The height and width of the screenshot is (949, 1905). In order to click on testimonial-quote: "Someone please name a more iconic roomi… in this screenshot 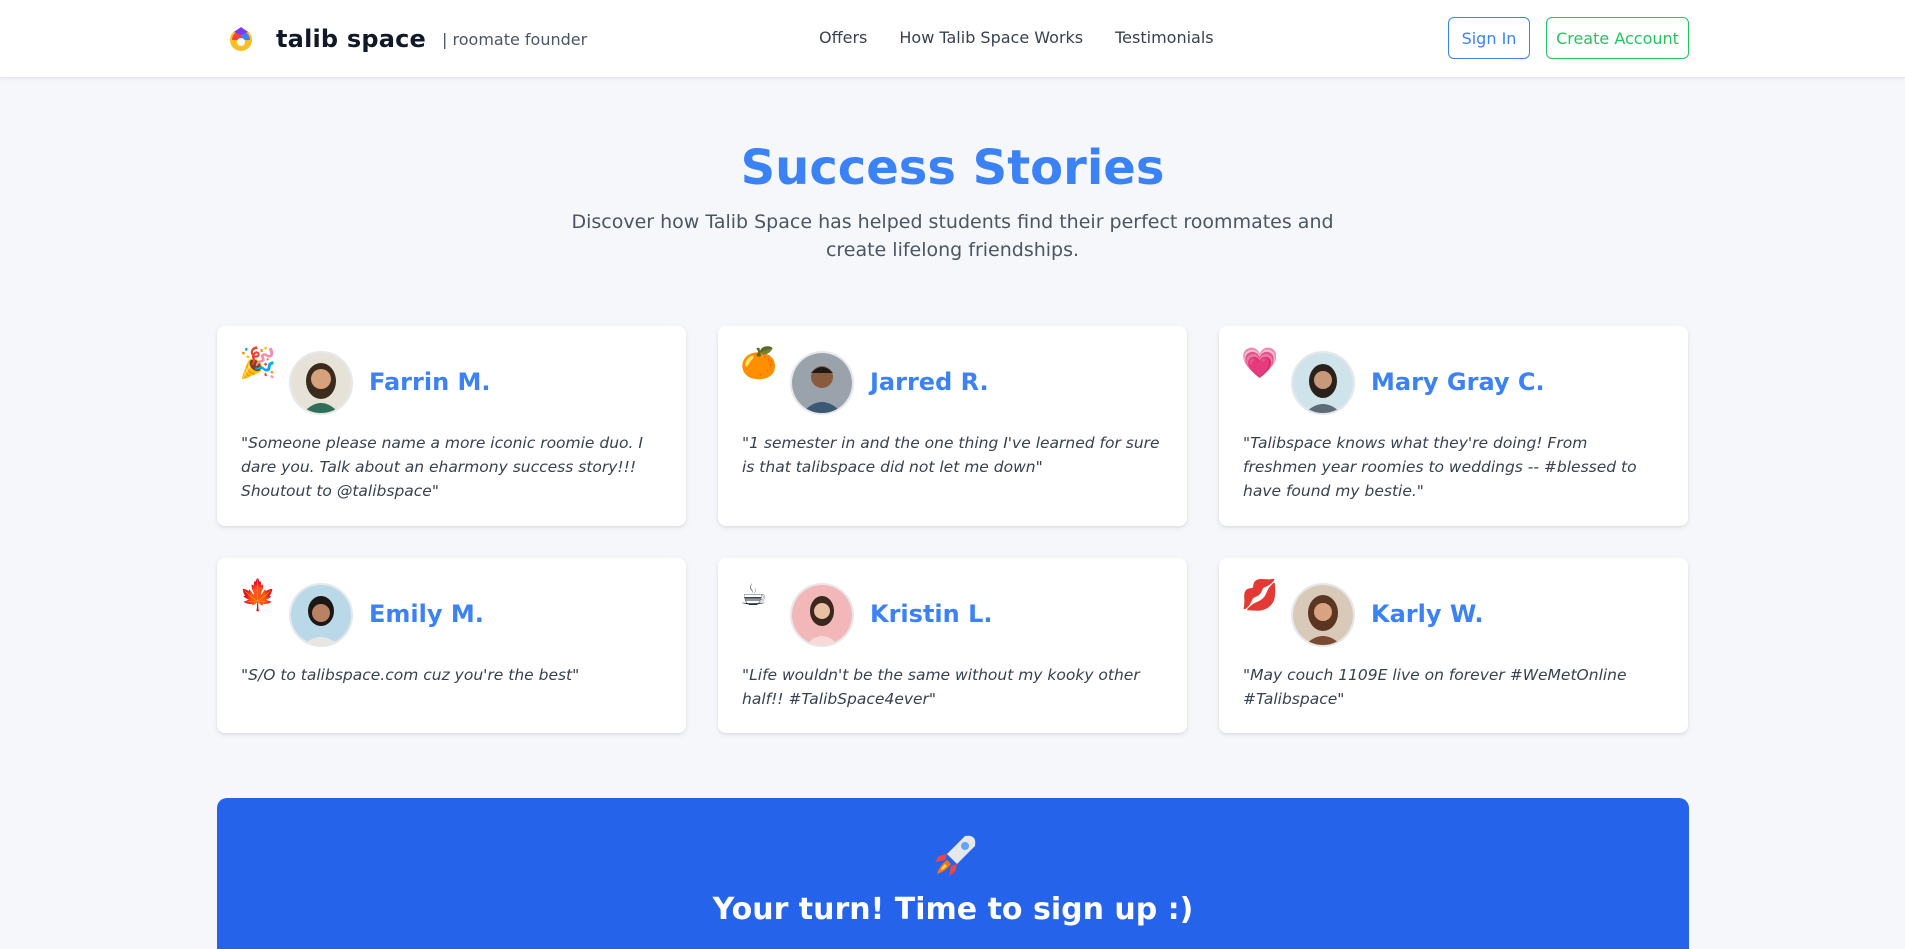, I will do `click(442, 467)`.